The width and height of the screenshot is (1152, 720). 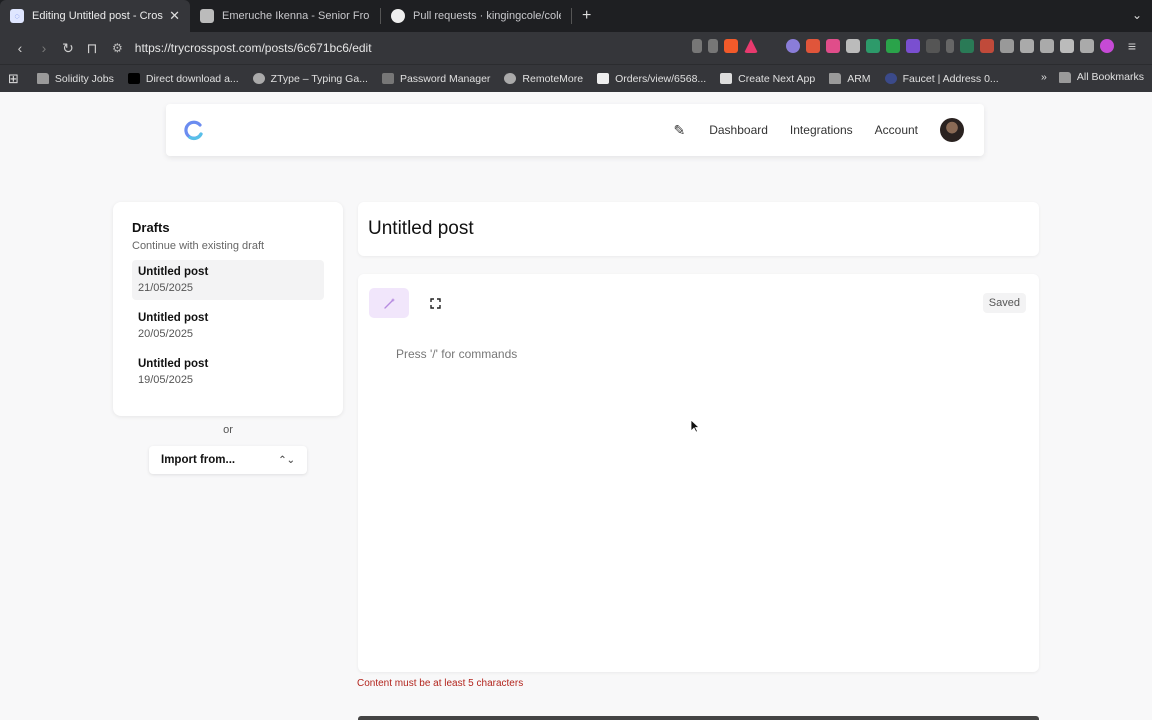 What do you see at coordinates (713, 46) in the screenshot?
I see `share-icon` at bounding box center [713, 46].